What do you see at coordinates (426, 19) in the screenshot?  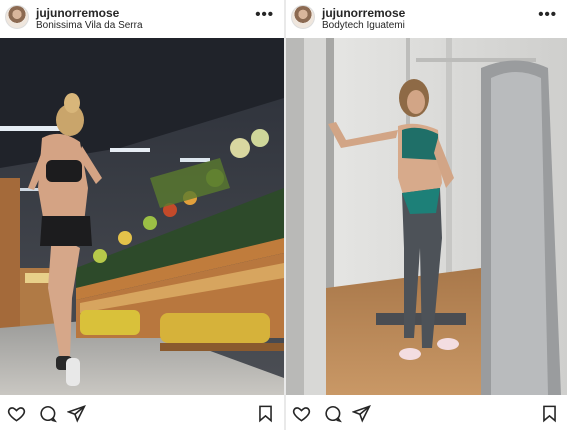 I see `post-header: jujunorremose Bodytech Iguatemi •••` at bounding box center [426, 19].